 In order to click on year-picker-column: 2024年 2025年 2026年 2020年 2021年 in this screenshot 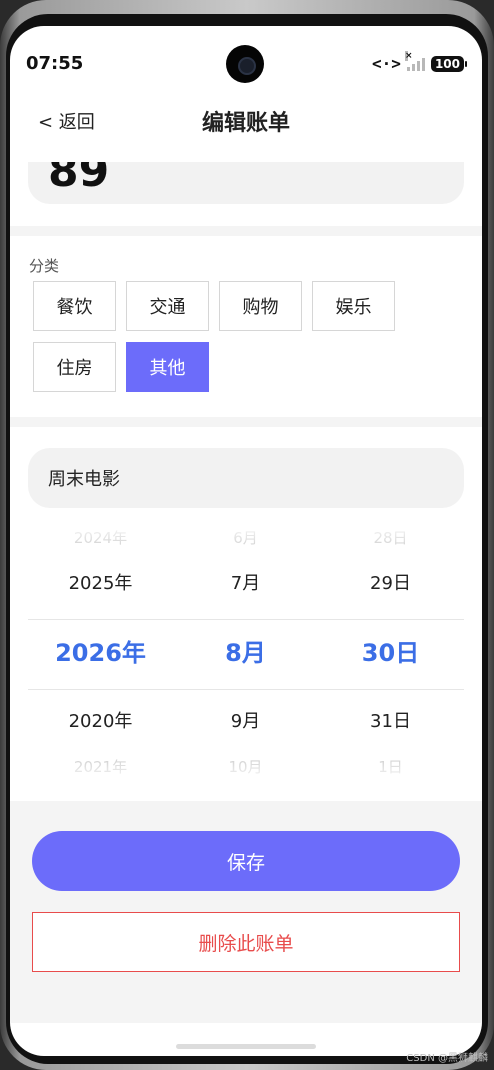, I will do `click(100, 653)`.